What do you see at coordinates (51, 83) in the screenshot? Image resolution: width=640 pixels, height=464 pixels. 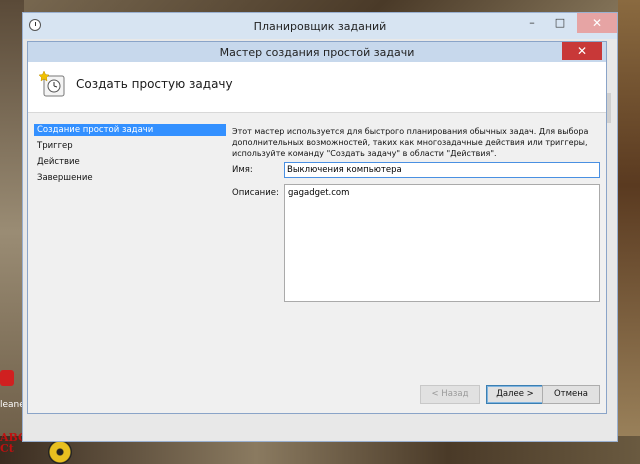 I see `task-wizard-icon` at bounding box center [51, 83].